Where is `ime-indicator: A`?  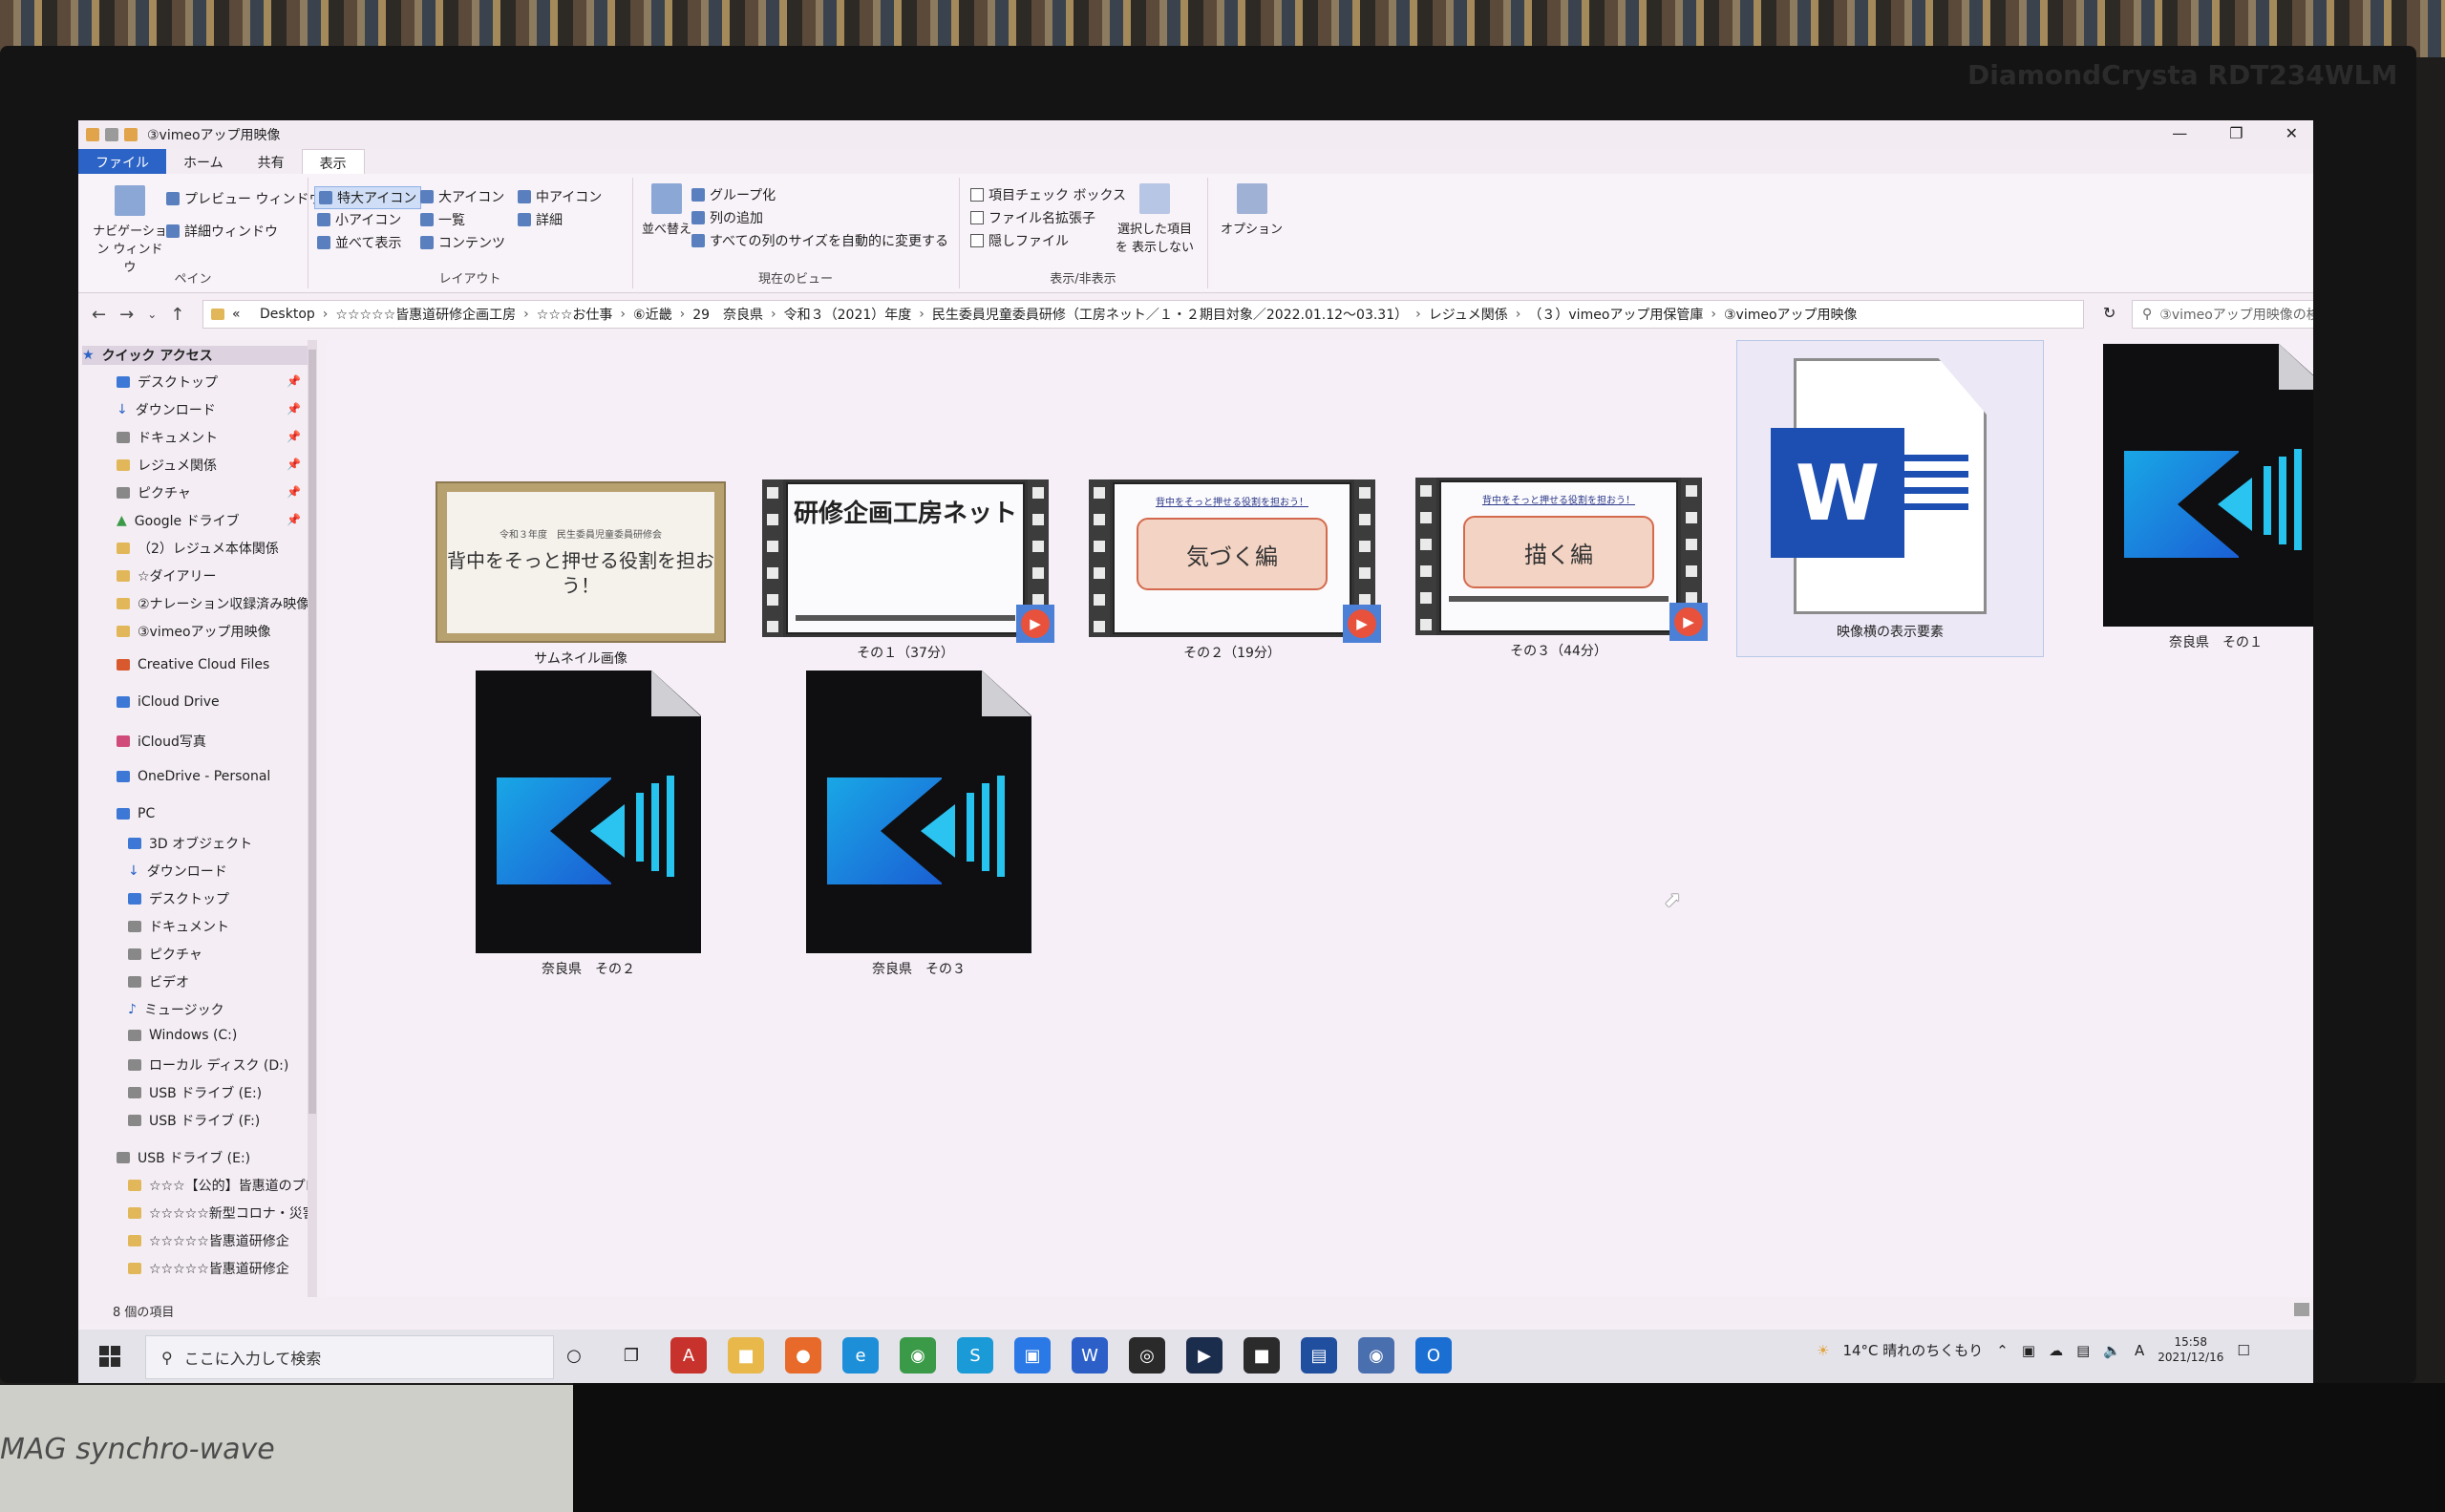 ime-indicator: A is located at coordinates (2139, 1350).